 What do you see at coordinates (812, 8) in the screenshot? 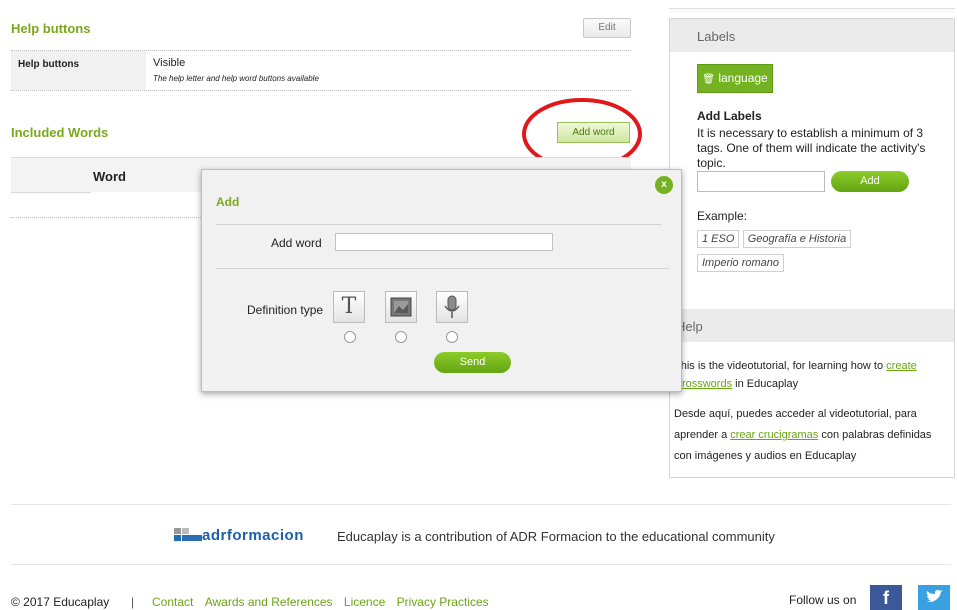
I see `panel-top-shadow` at bounding box center [812, 8].